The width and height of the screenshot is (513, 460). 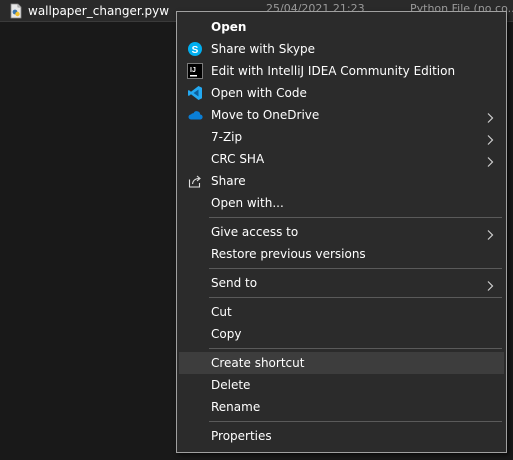 I want to click on skype-icon: S, so click(x=195, y=49).